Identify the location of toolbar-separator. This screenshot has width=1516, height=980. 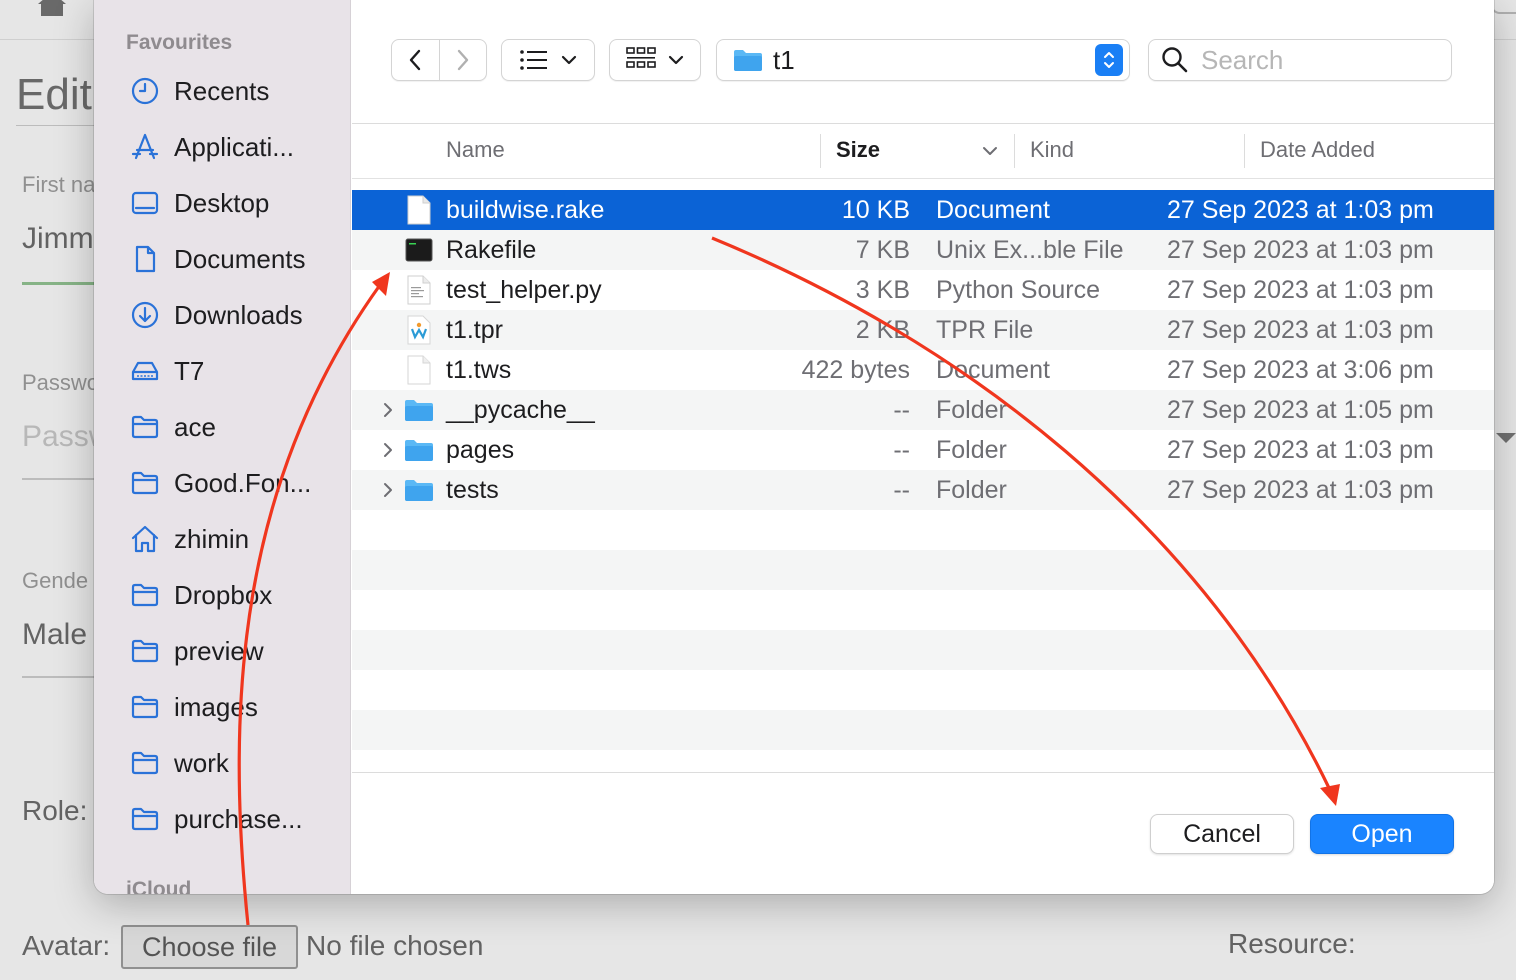
(923, 123).